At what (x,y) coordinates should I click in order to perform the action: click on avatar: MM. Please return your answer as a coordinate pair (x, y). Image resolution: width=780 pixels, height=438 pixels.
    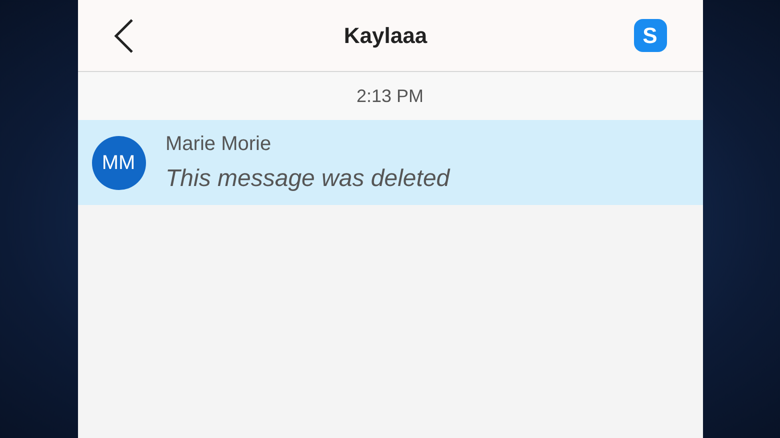
    Looking at the image, I should click on (119, 163).